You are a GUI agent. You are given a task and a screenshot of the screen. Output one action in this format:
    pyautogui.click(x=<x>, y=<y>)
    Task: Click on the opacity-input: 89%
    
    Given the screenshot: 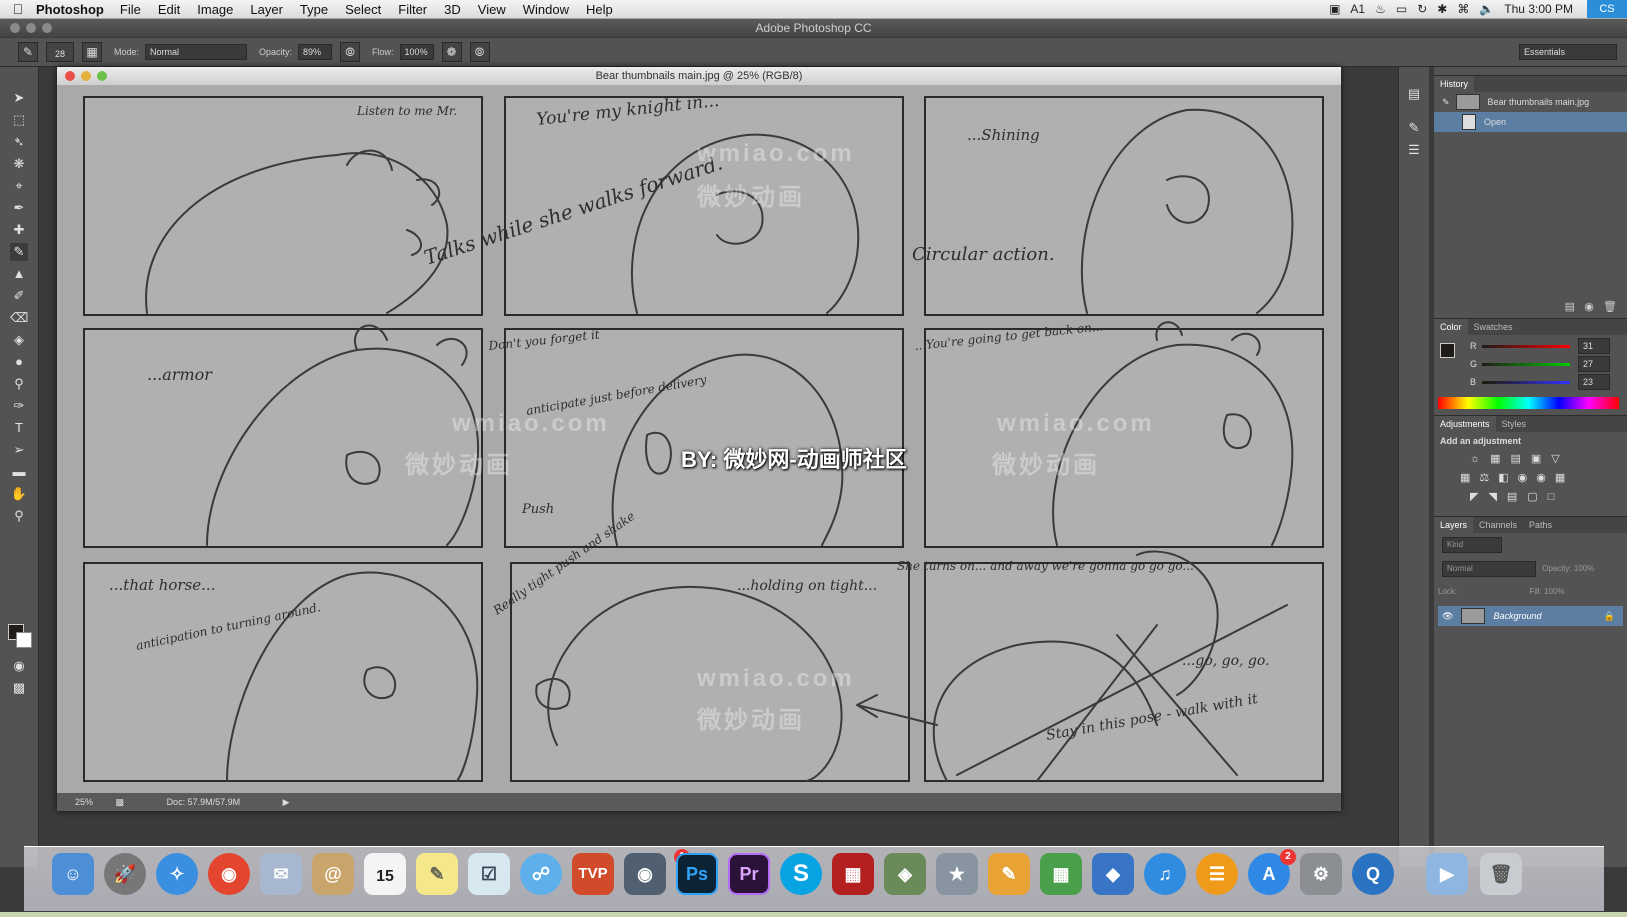 What is the action you would take?
    pyautogui.click(x=315, y=52)
    